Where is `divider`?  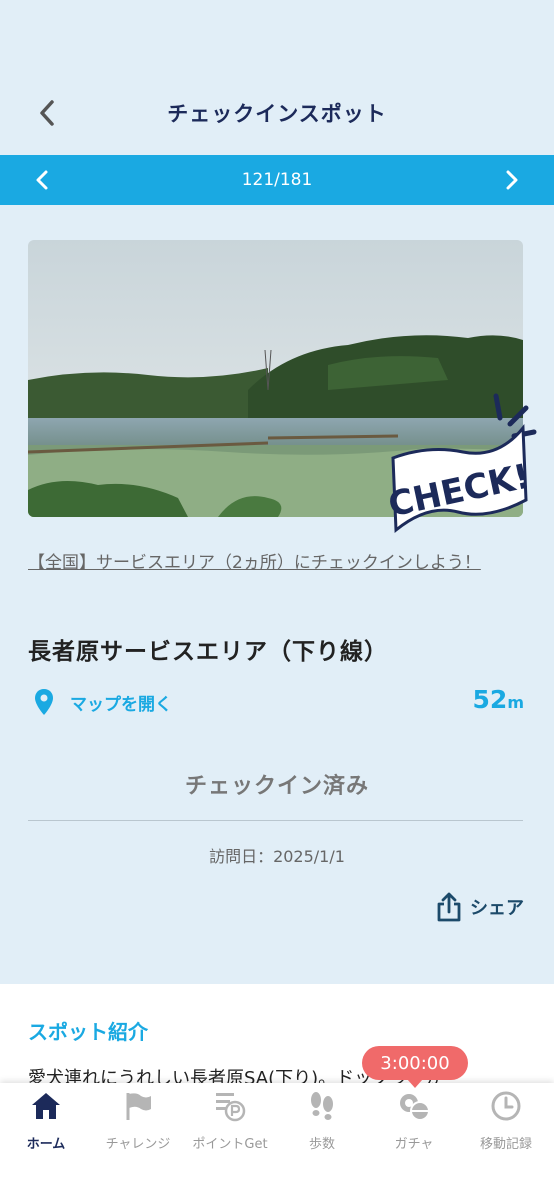
divider is located at coordinates (275, 820).